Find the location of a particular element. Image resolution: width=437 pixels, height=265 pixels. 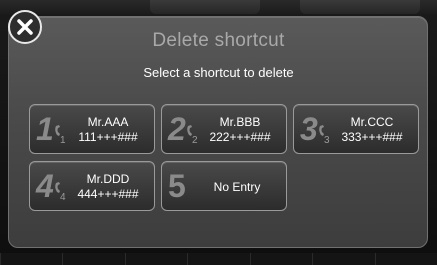

shortcut-number: 5 is located at coordinates (177, 186).